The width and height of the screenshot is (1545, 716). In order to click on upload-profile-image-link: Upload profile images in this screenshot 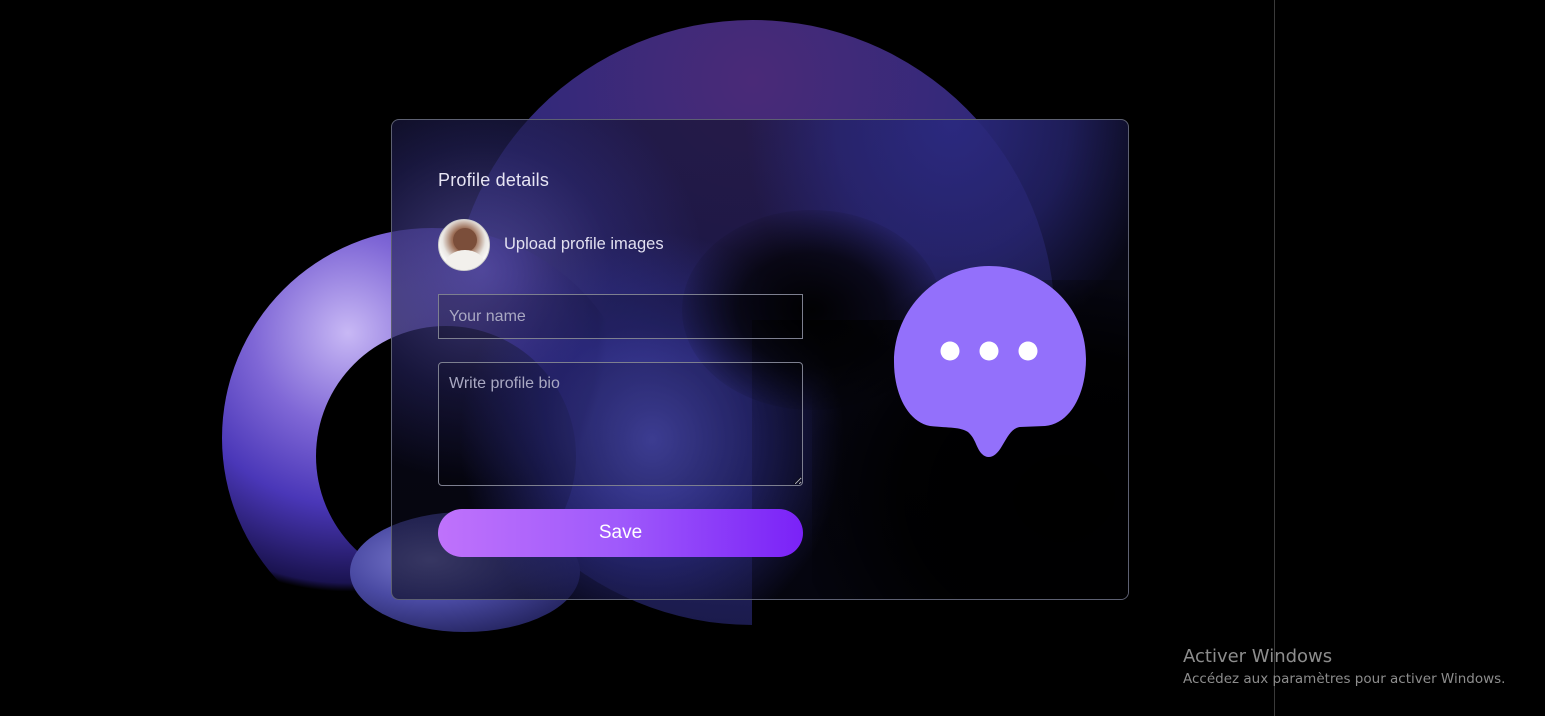, I will do `click(584, 244)`.